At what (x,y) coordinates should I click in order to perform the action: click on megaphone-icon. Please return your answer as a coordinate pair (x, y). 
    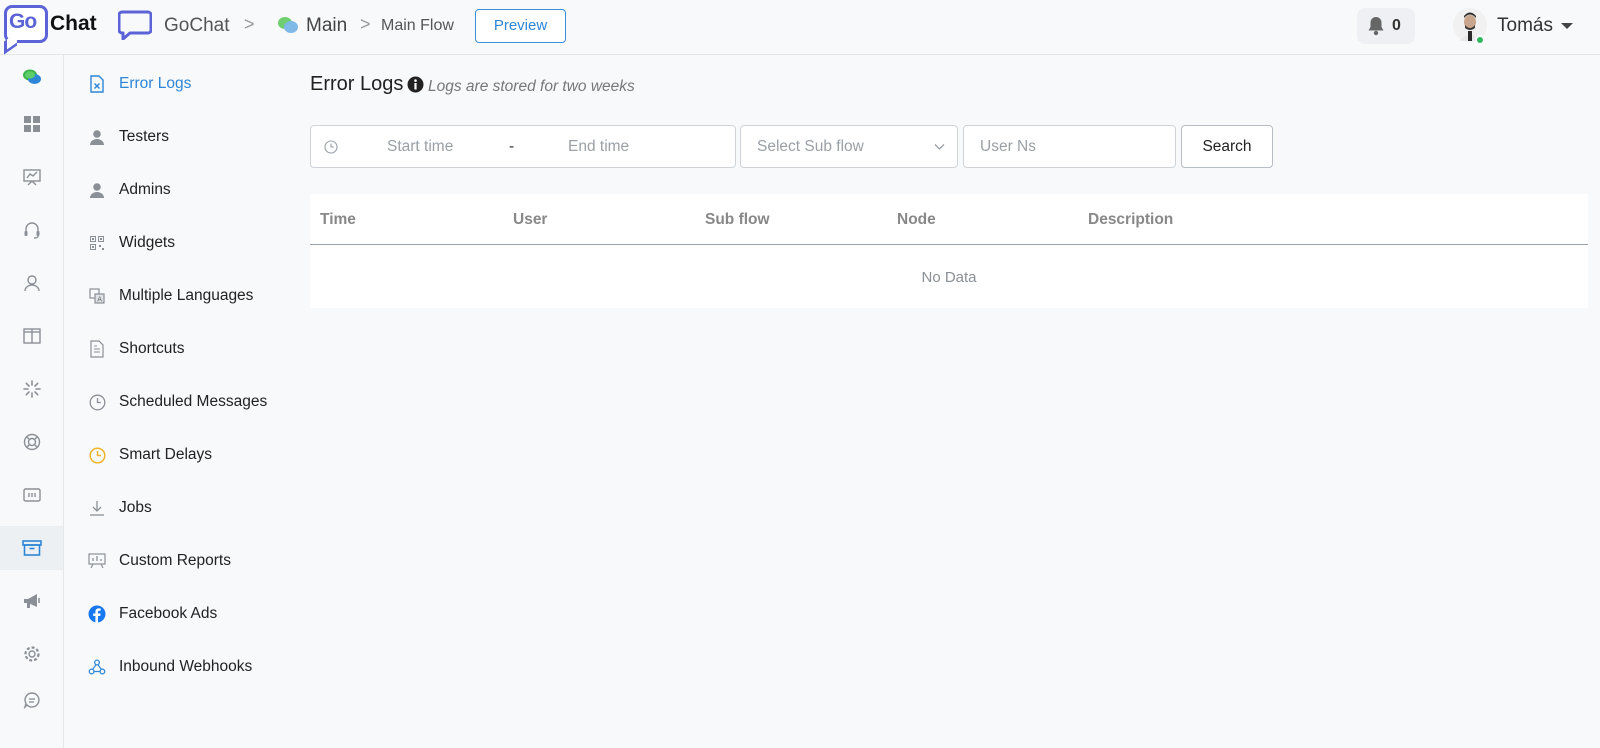
    Looking at the image, I should click on (31, 601).